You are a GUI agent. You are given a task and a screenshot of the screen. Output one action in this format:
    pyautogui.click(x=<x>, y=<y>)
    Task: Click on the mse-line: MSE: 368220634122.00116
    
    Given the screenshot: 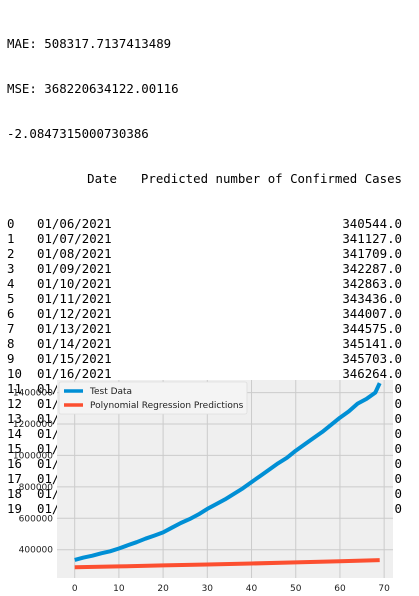 What is the action you would take?
    pyautogui.click(x=93, y=88)
    